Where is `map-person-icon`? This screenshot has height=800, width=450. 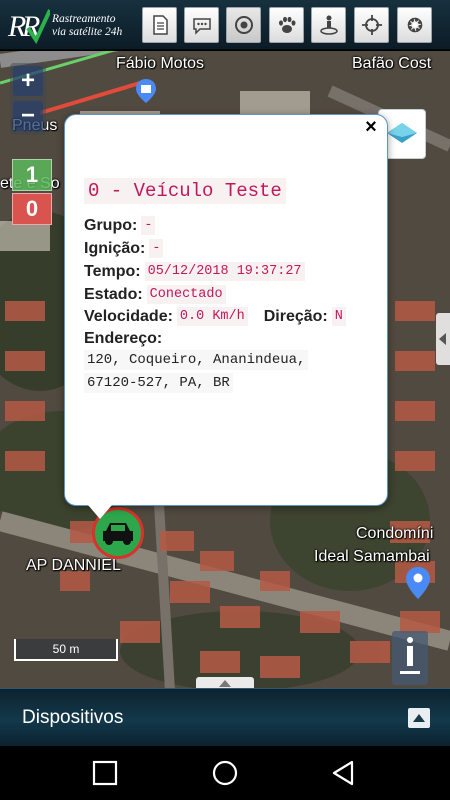
map-person-icon is located at coordinates (328, 25).